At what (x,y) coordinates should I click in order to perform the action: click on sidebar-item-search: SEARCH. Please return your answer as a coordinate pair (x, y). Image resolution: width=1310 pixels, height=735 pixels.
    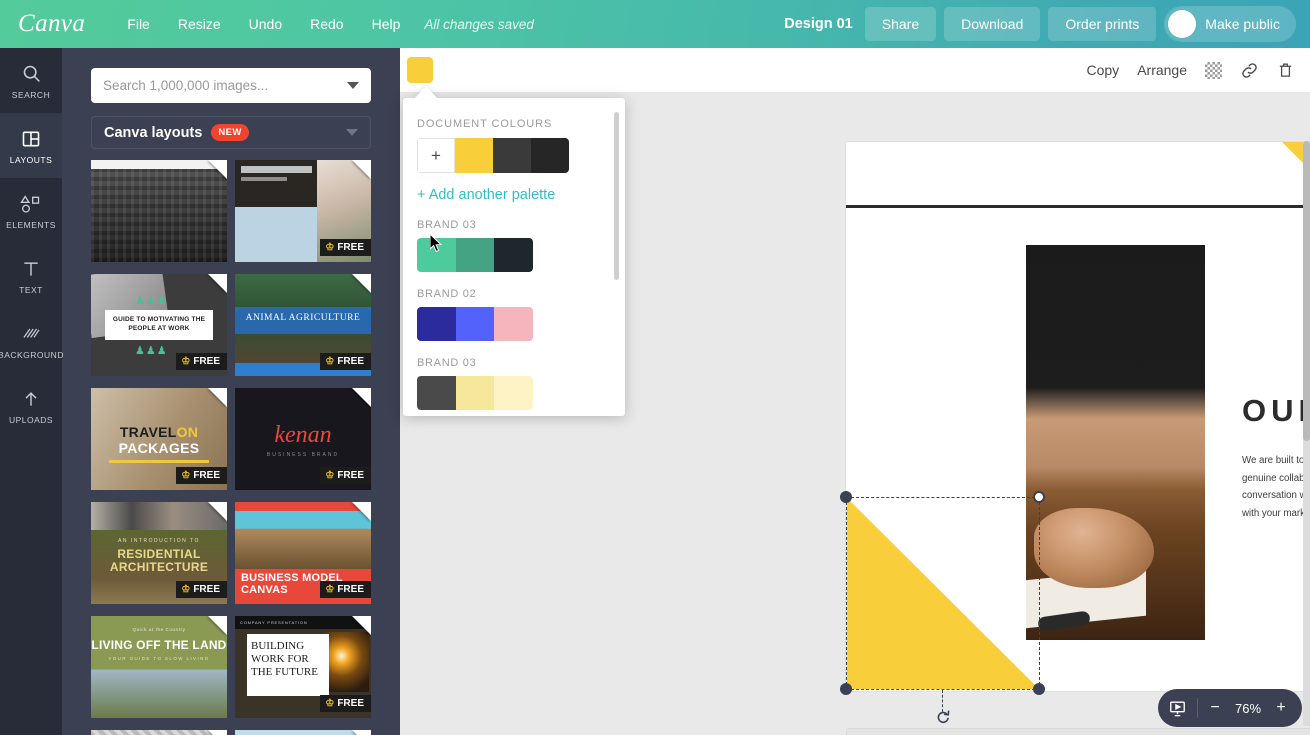
    Looking at the image, I should click on (31, 80).